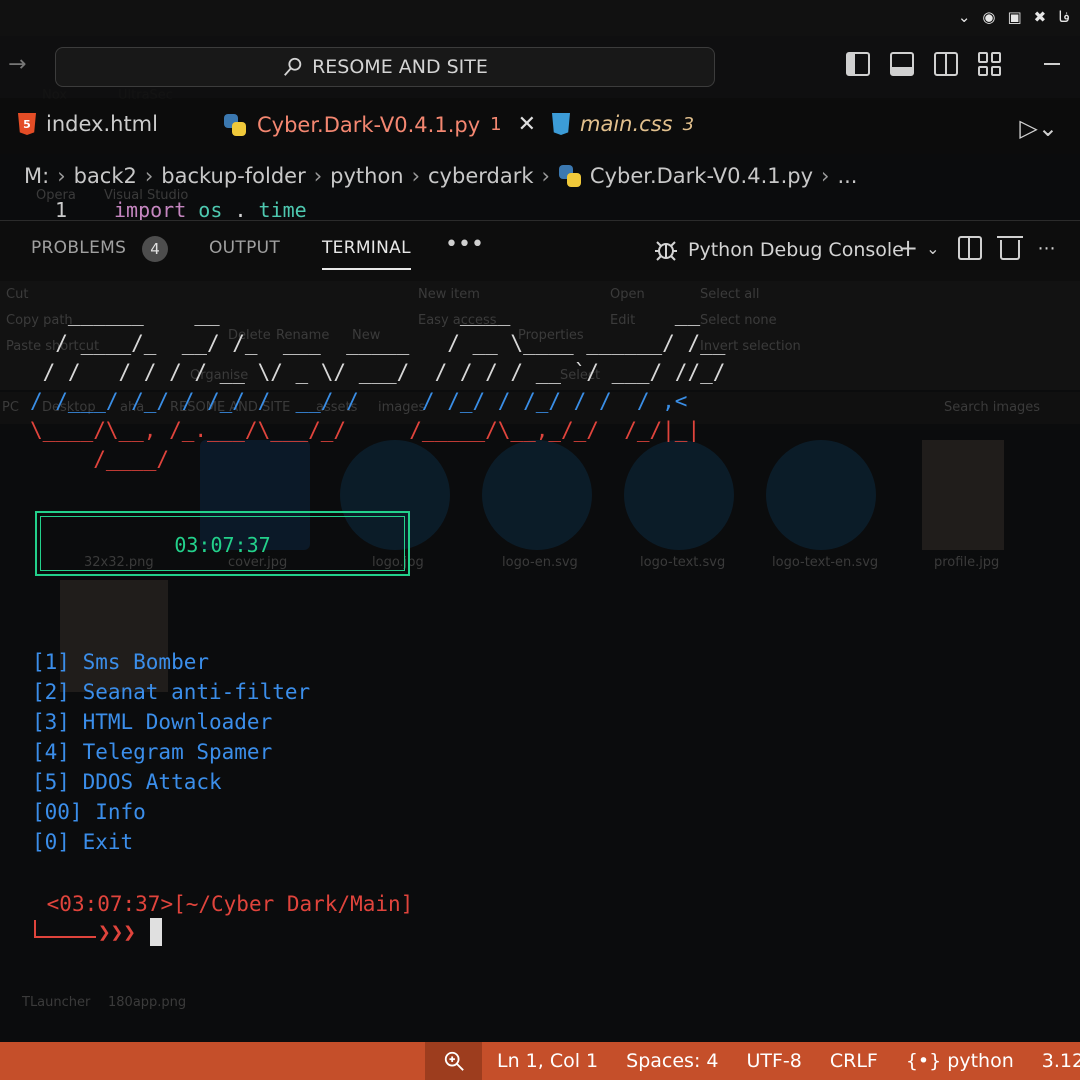  I want to click on menu-option: [3] HTML Downloader, so click(152, 722).